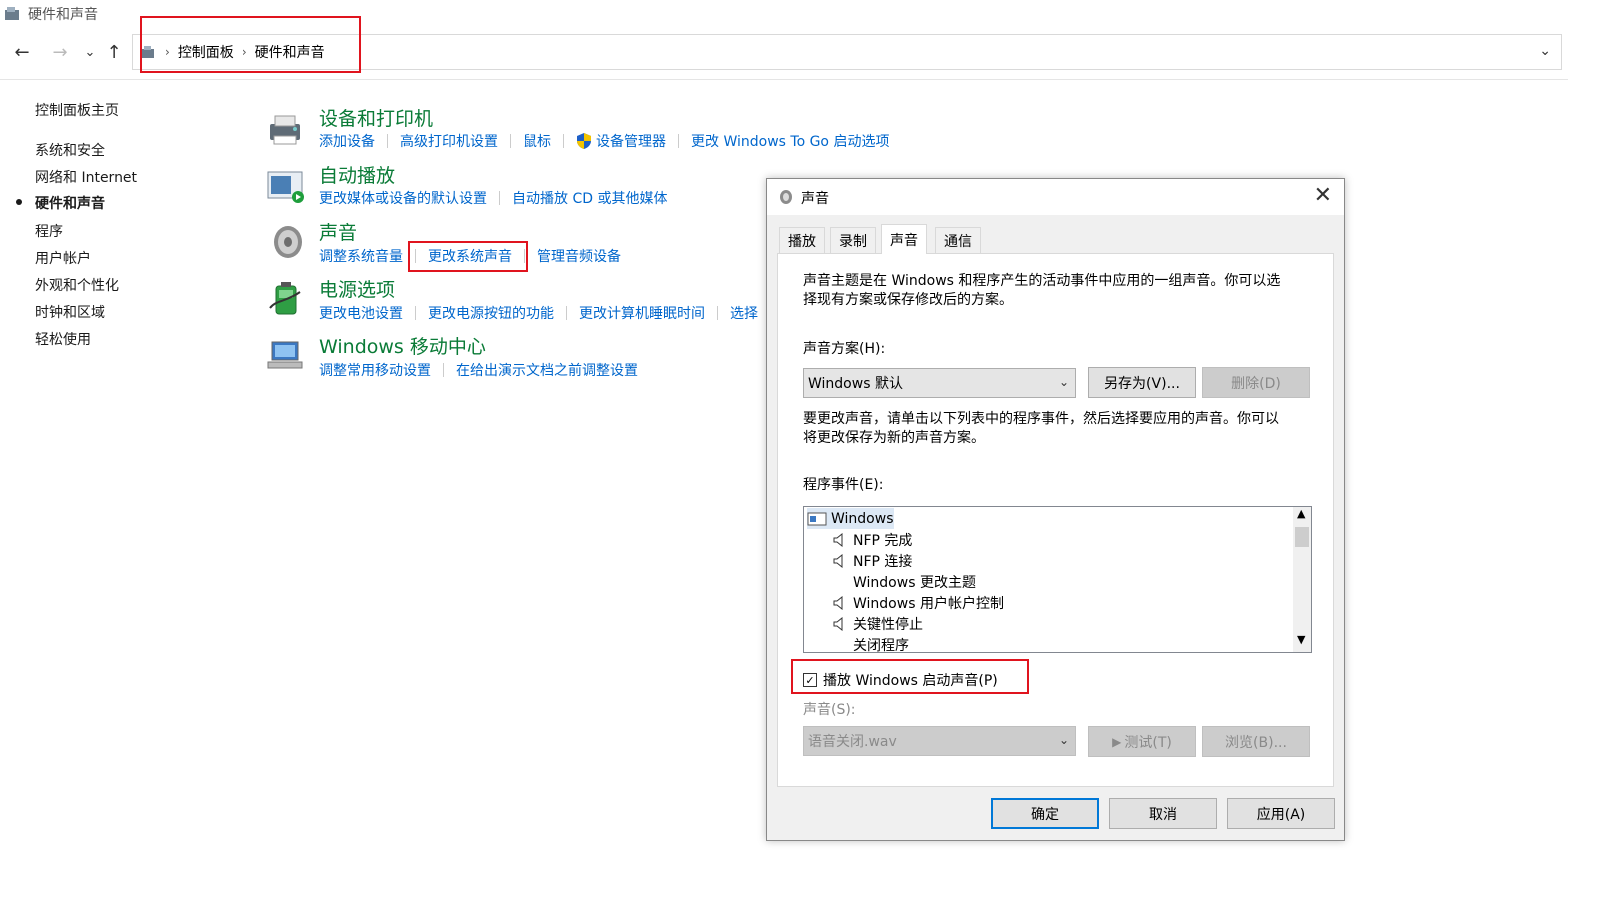  I want to click on event-label: Windows 更改主题, so click(914, 582).